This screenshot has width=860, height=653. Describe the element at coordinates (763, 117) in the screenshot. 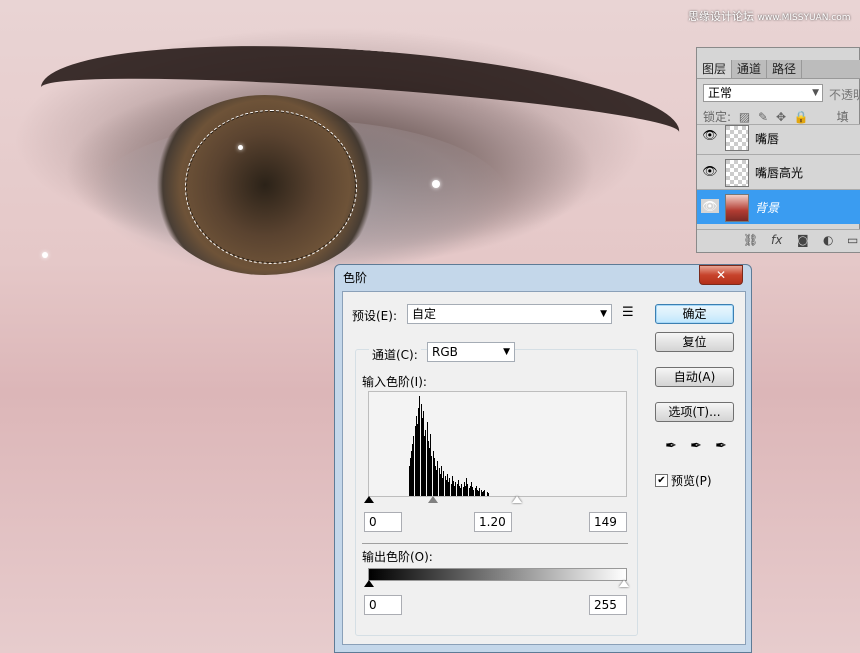

I see `lock-paint-icon: ✎` at that location.